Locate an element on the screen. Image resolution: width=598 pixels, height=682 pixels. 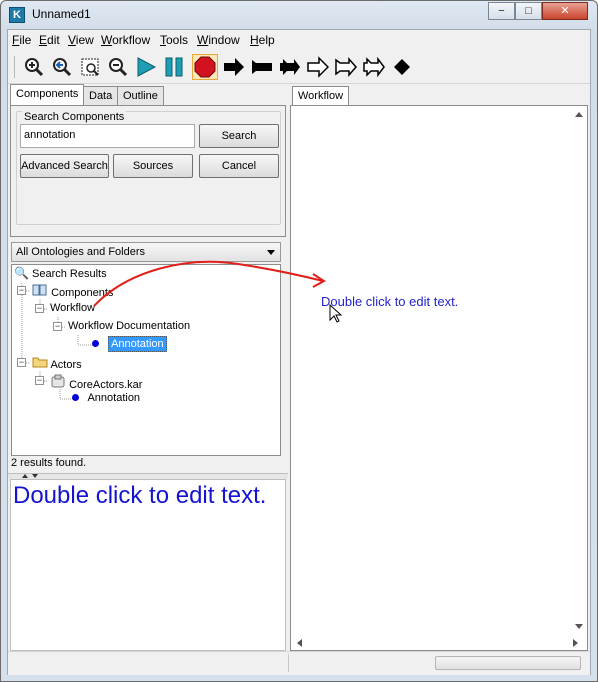
maximize-button: □ is located at coordinates (528, 11).